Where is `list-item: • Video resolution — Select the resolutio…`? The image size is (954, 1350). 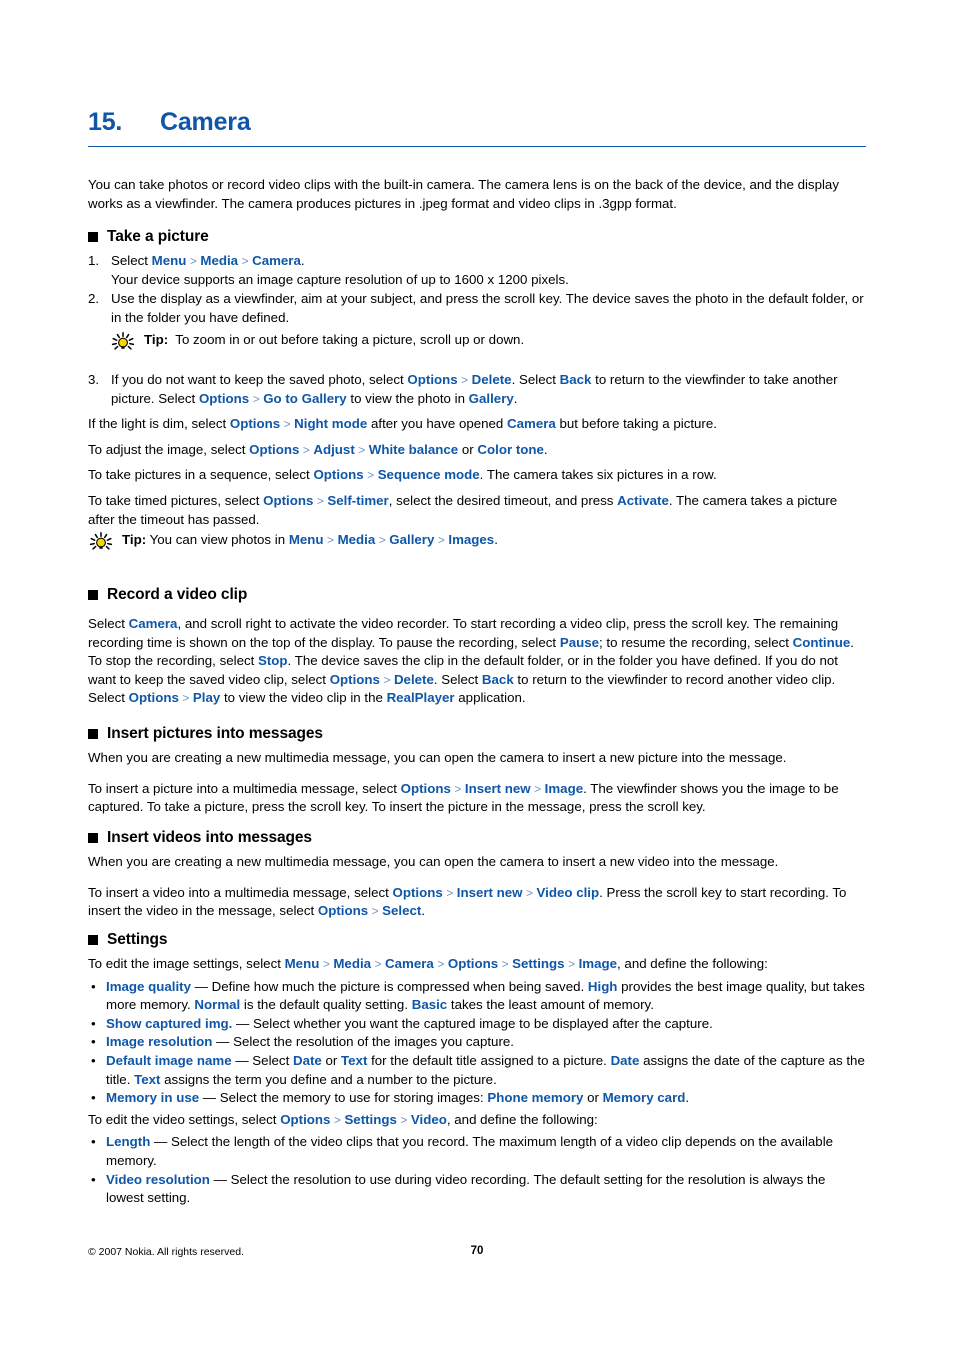
list-item: • Video resolution — Select the resolutio… is located at coordinates (477, 1189).